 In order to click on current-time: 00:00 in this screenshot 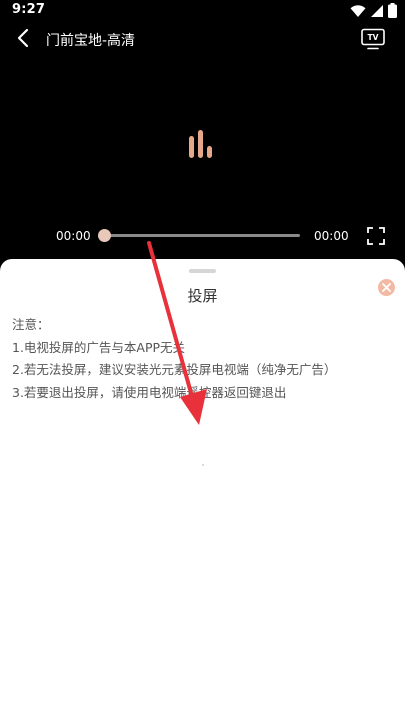, I will do `click(73, 236)`.